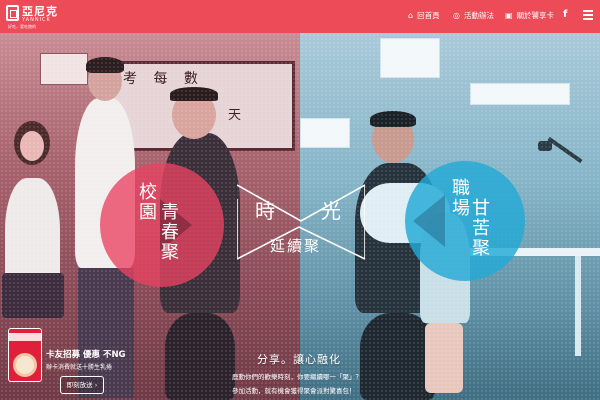 Image resolution: width=600 pixels, height=400 pixels. What do you see at coordinates (565, 14) in the screenshot?
I see `facebook-icon: f` at bounding box center [565, 14].